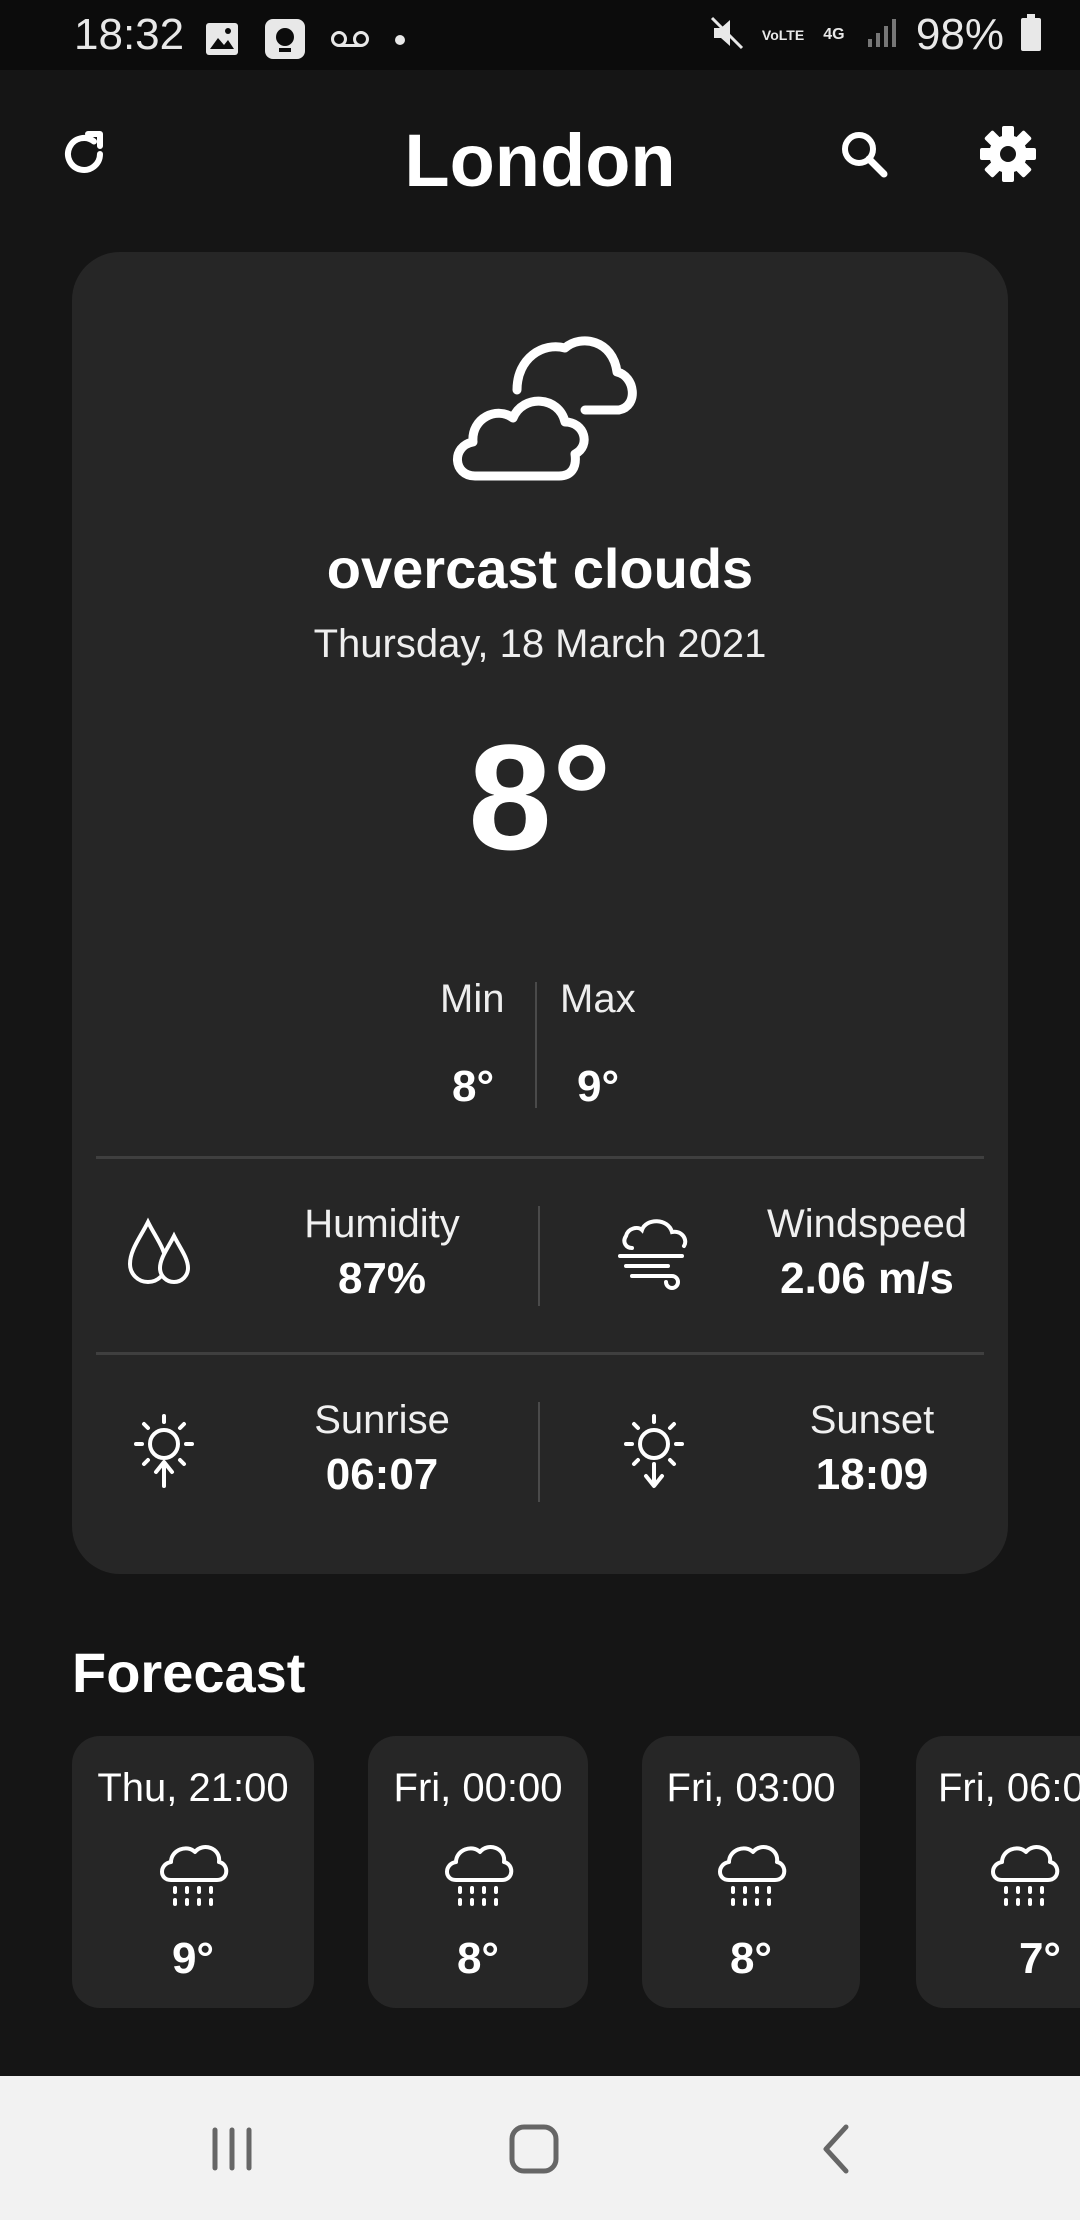 This screenshot has height=2220, width=1080. Describe the element at coordinates (1040, 1958) in the screenshot. I see `forecast-temp: 7°` at that location.